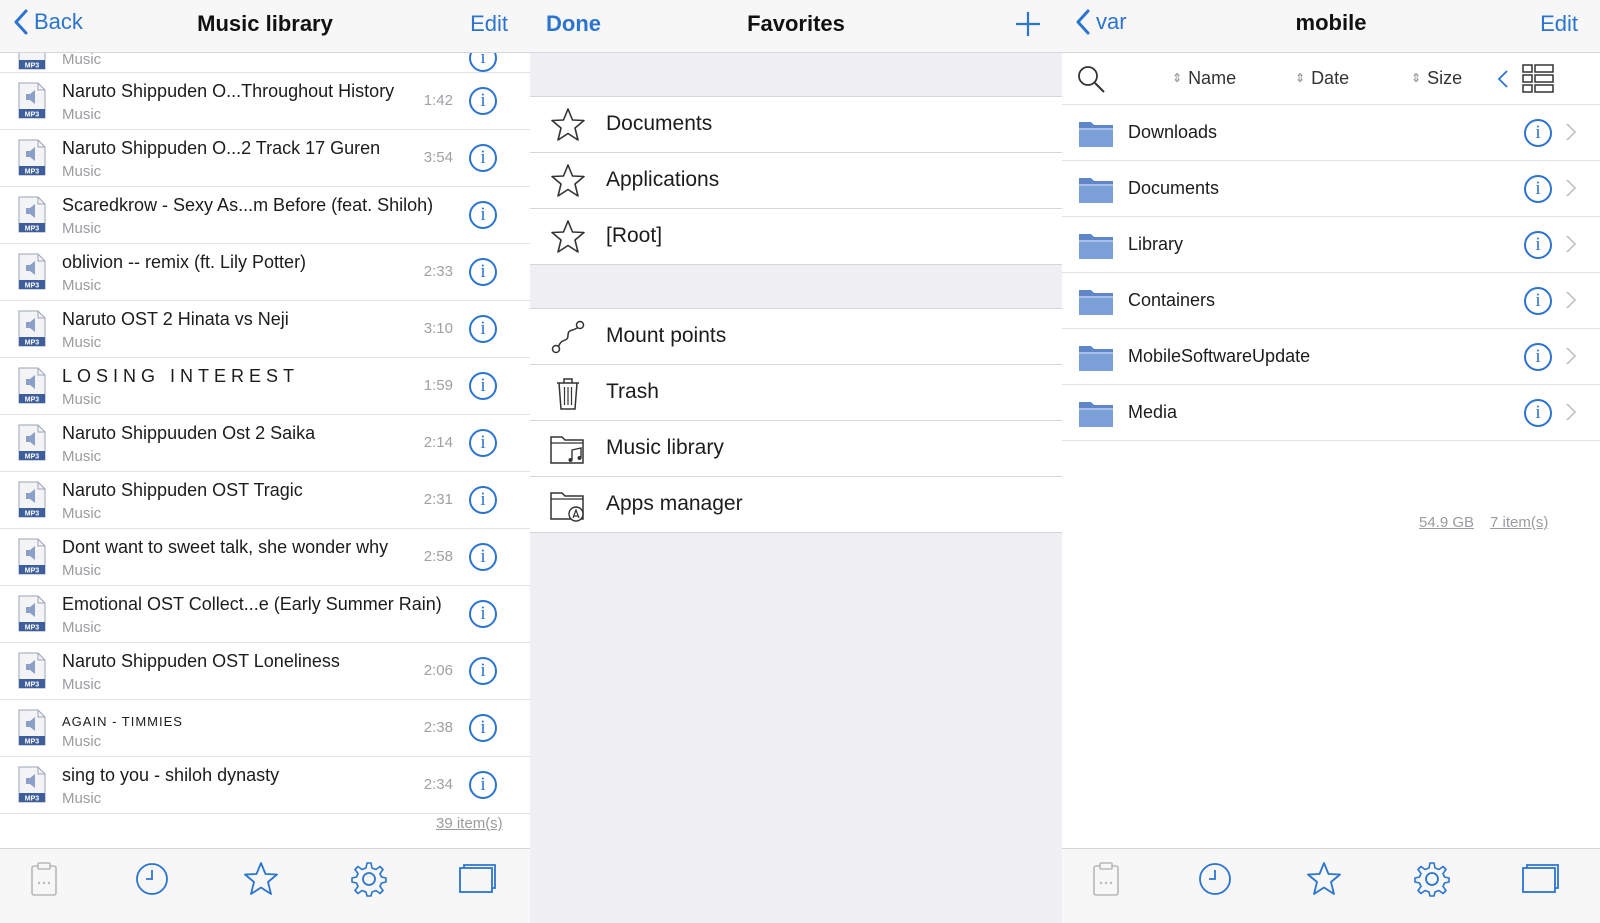  I want to click on favorite-item: Apps manager, so click(796, 505).